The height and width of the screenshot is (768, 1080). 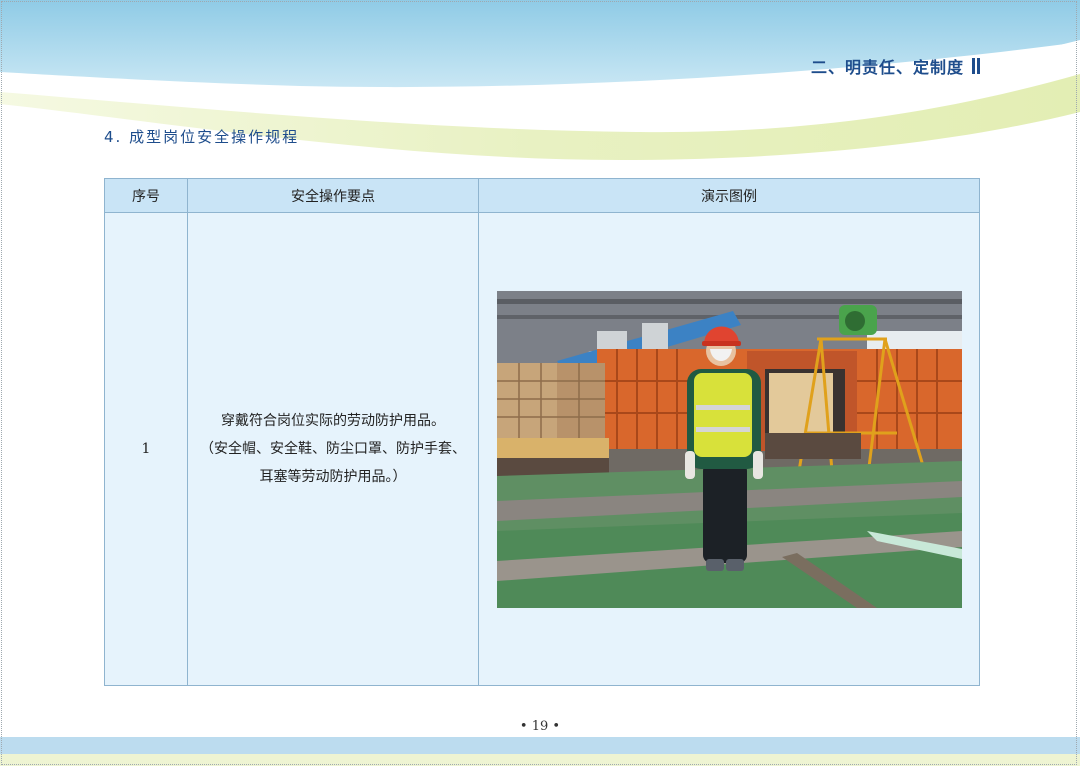 I want to click on column-header-number: 序号, so click(x=146, y=195).